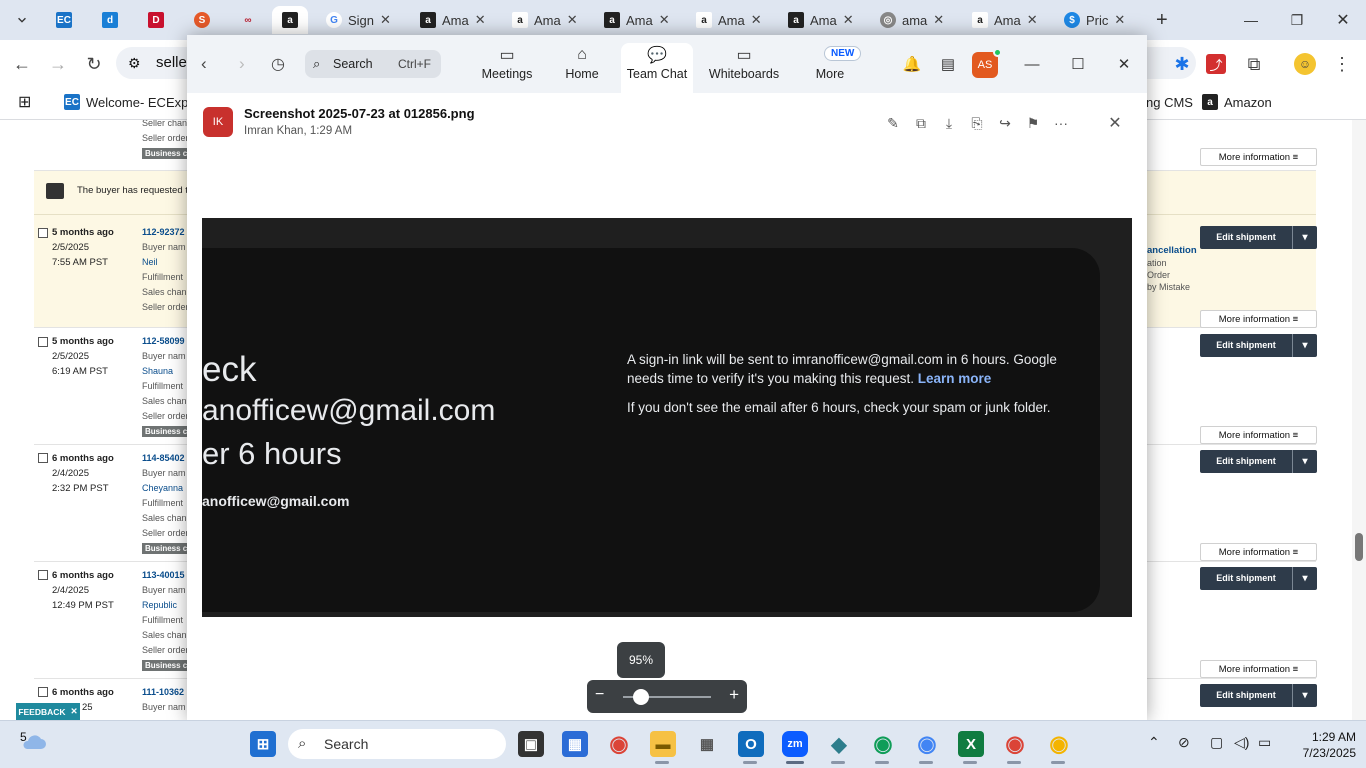  Describe the element at coordinates (893, 123) in the screenshot. I see `annotate-button: ✎` at that location.